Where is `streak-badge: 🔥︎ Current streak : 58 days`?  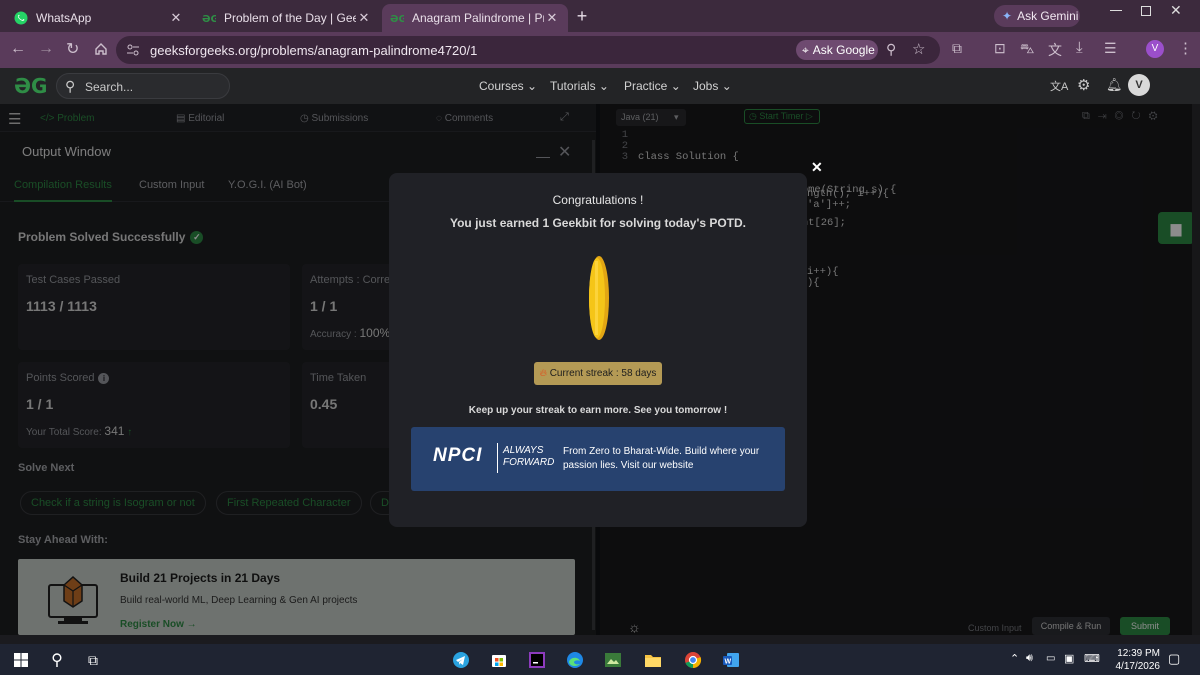
streak-badge: 🔥︎ Current streak : 58 days is located at coordinates (598, 373).